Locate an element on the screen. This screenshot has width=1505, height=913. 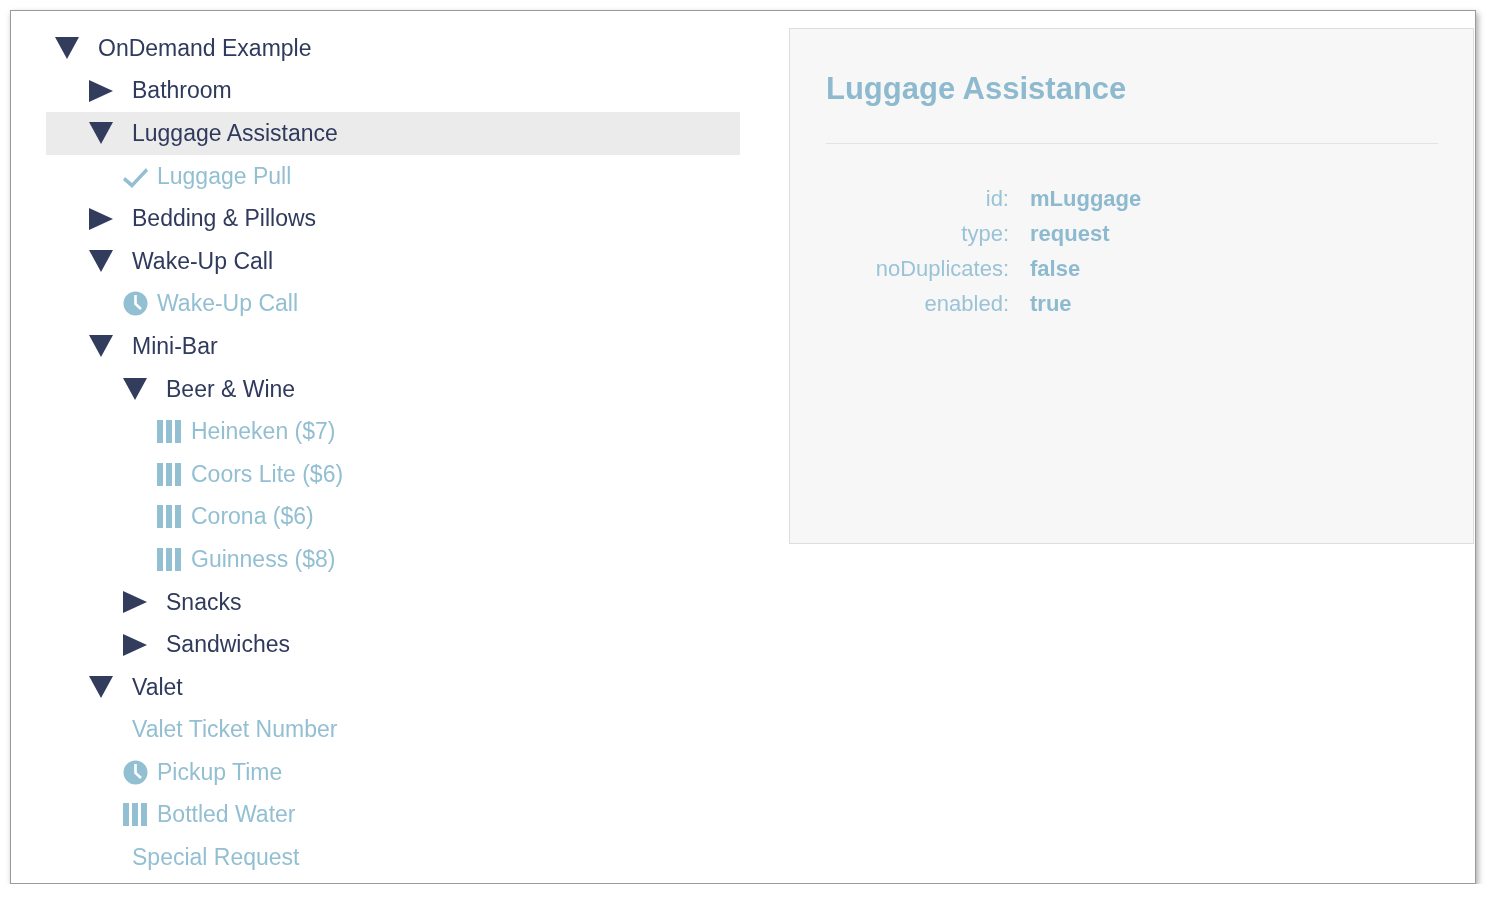
tree-label: Sandwiches is located at coordinates (228, 645).